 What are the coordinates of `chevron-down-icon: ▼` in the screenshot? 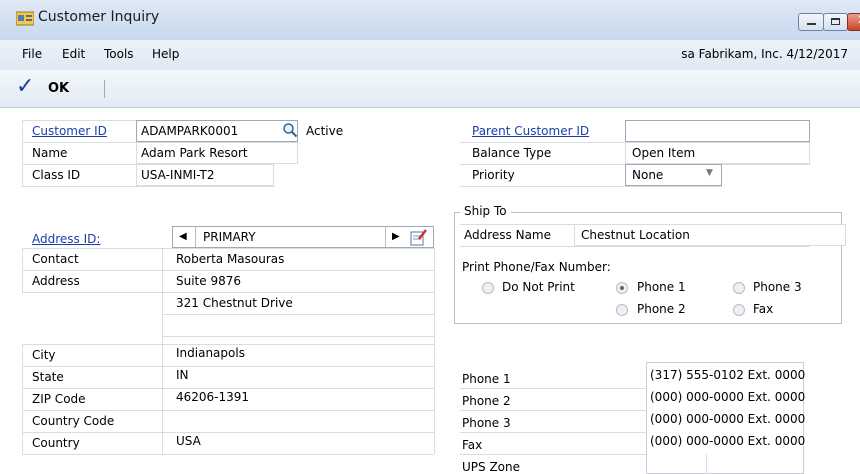 It's located at (709, 173).